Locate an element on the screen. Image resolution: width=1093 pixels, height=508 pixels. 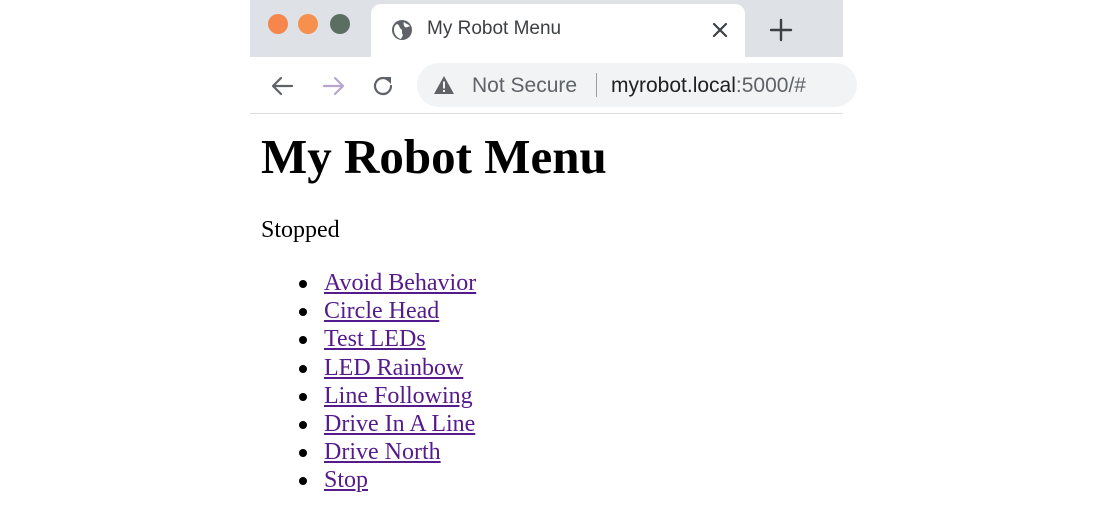
menu-link-circle-head: Circle Head is located at coordinates (381, 311).